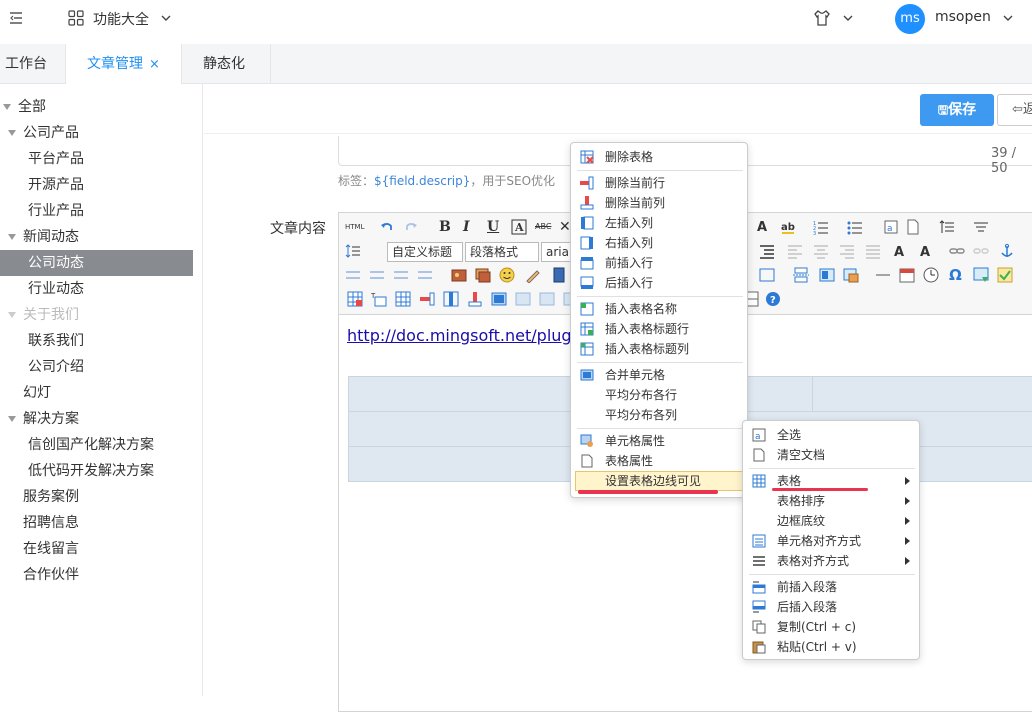 This screenshot has height=712, width=1032. What do you see at coordinates (483, 275) in the screenshot?
I see `multi-image-icon` at bounding box center [483, 275].